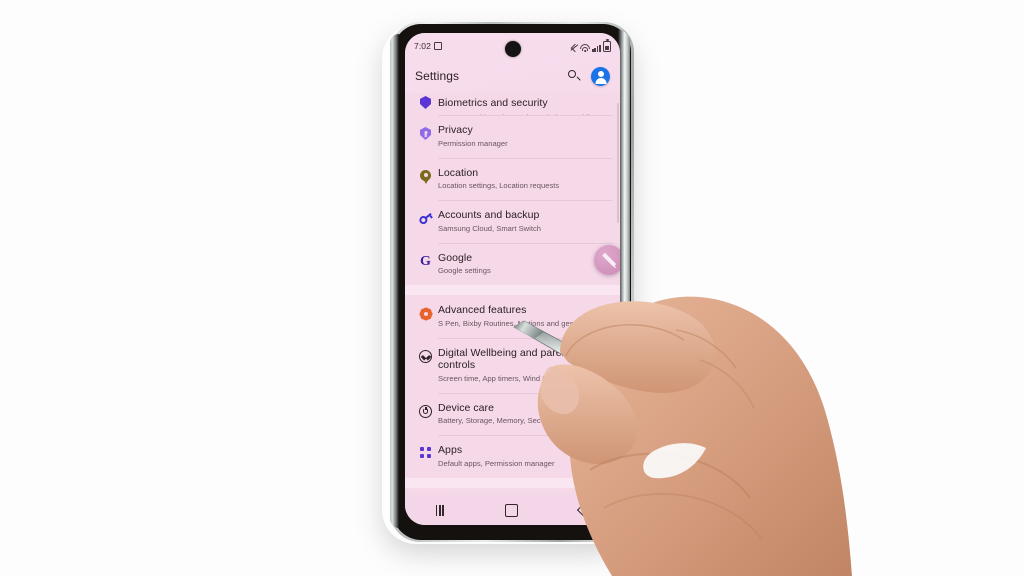 This screenshot has width=1024, height=576. I want to click on pen-icon, so click(609, 260).